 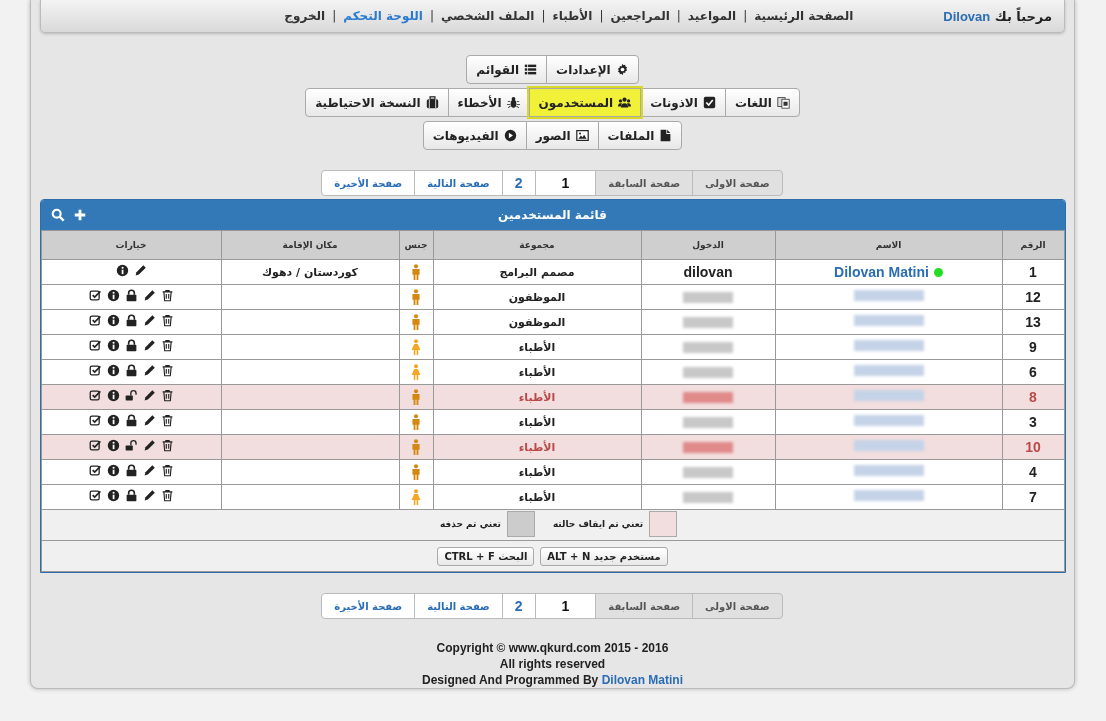 I want to click on column-header: الدخول, so click(x=708, y=245).